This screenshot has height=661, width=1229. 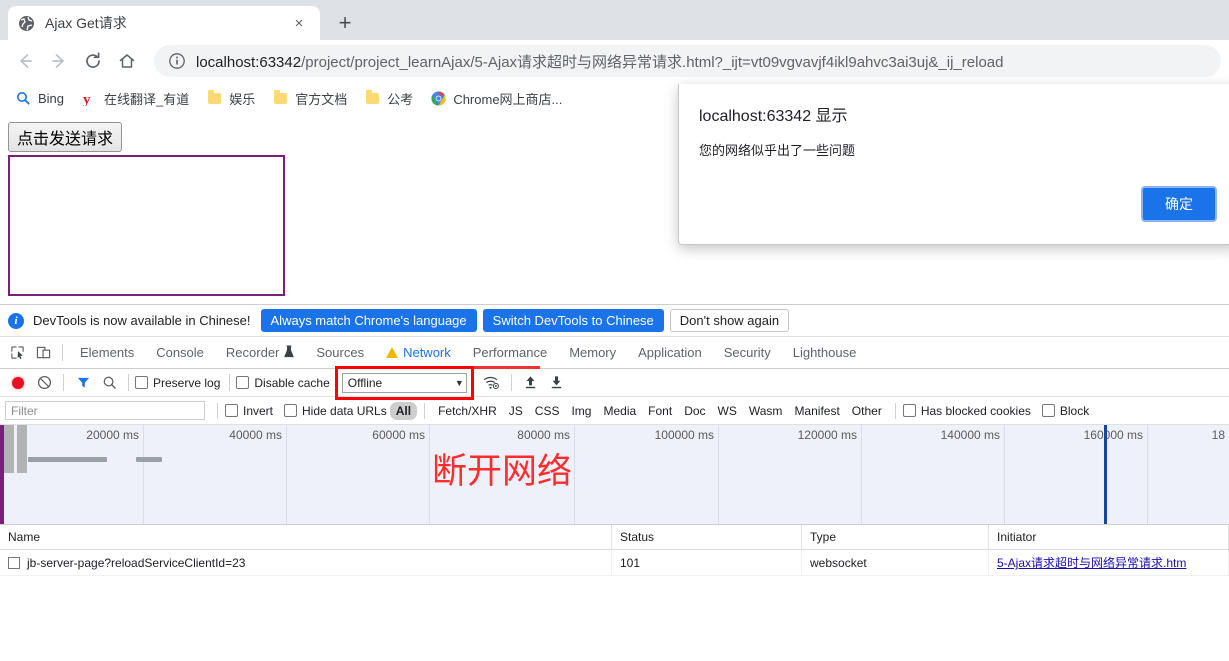 What do you see at coordinates (109, 383) in the screenshot?
I see `search-icon` at bounding box center [109, 383].